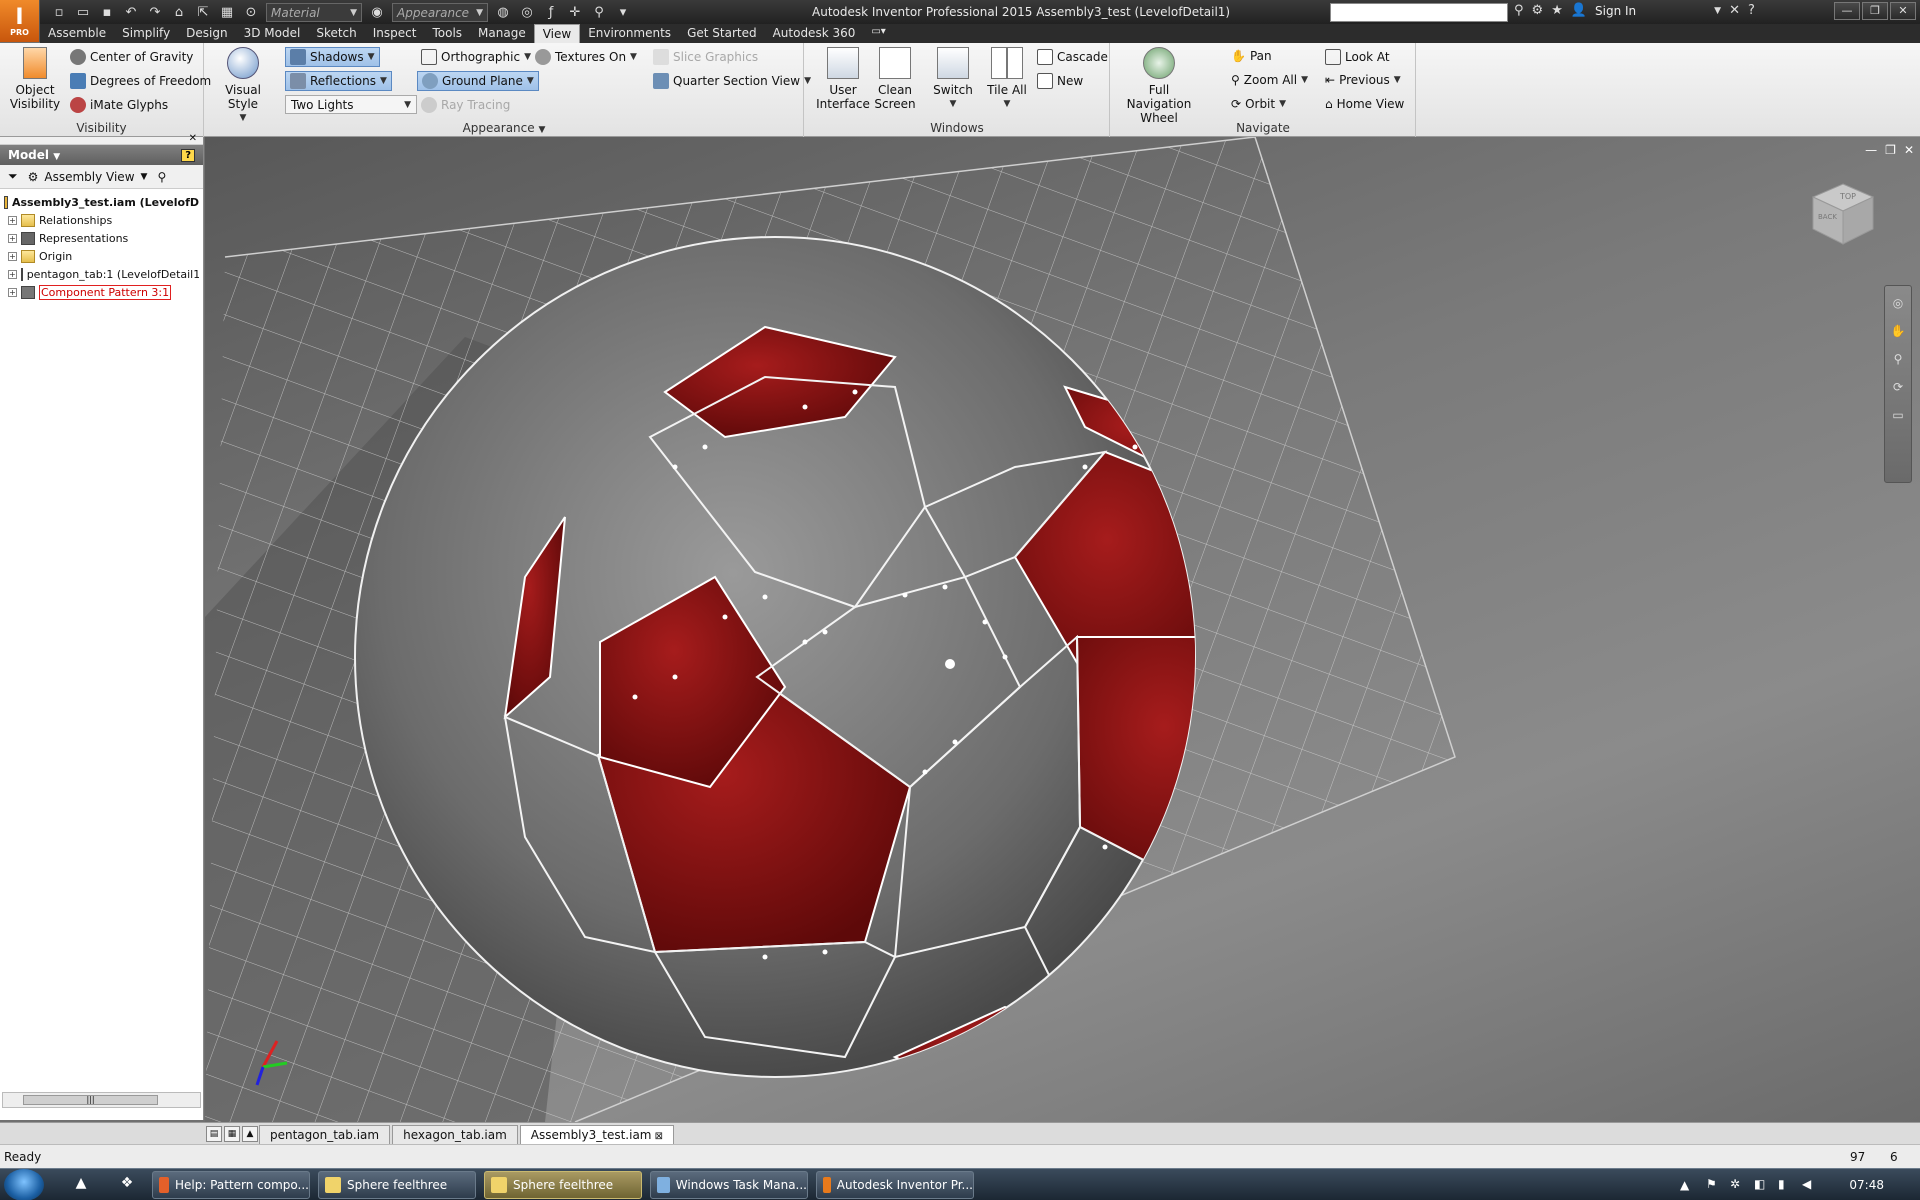 The height and width of the screenshot is (1200, 1920). Describe the element at coordinates (1847, 11) in the screenshot. I see `minimize-button: —` at that location.